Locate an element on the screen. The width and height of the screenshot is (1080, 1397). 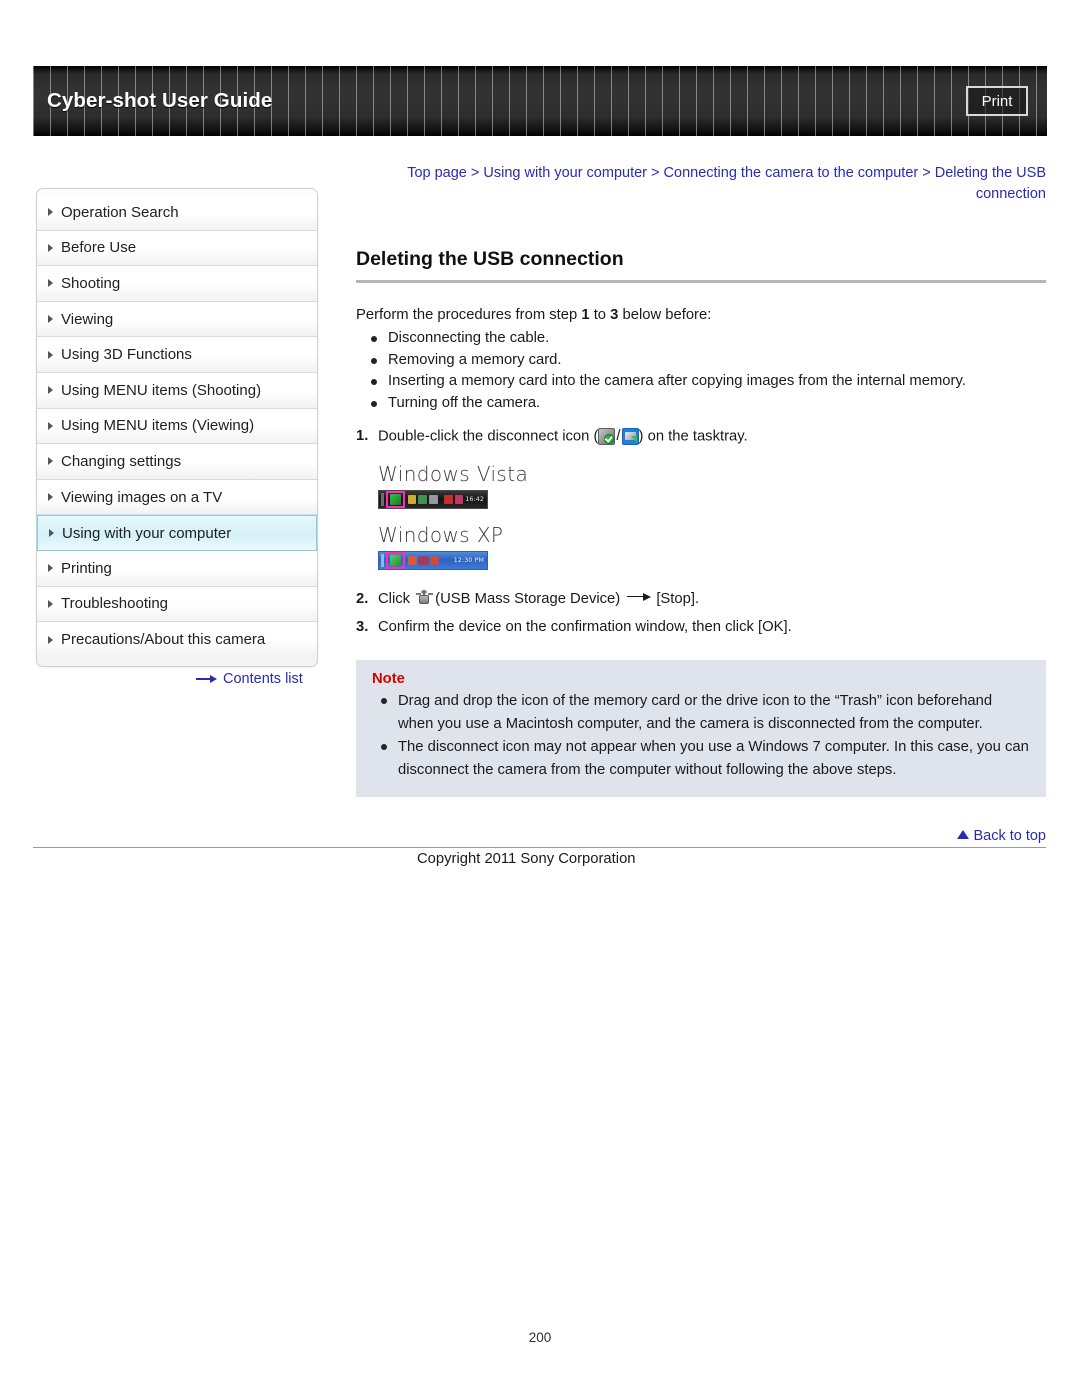
sidebar-item-troubleshooting: Troubleshooting is located at coordinates (177, 604).